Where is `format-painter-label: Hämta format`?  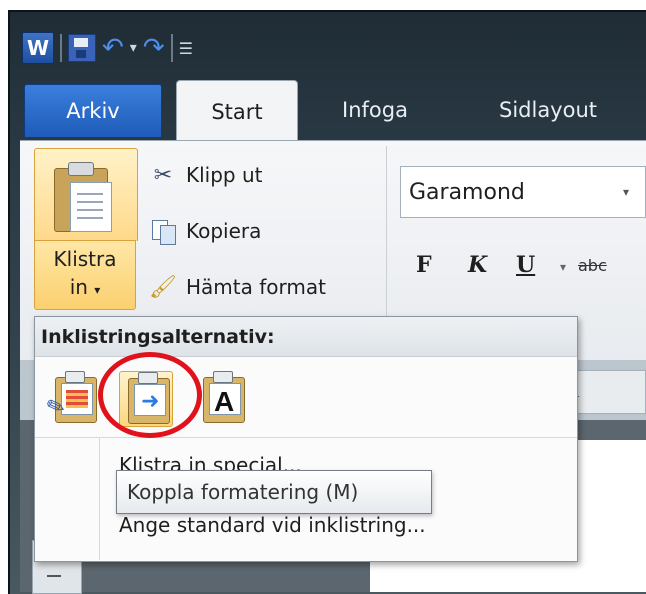 format-painter-label: Hämta format is located at coordinates (256, 287).